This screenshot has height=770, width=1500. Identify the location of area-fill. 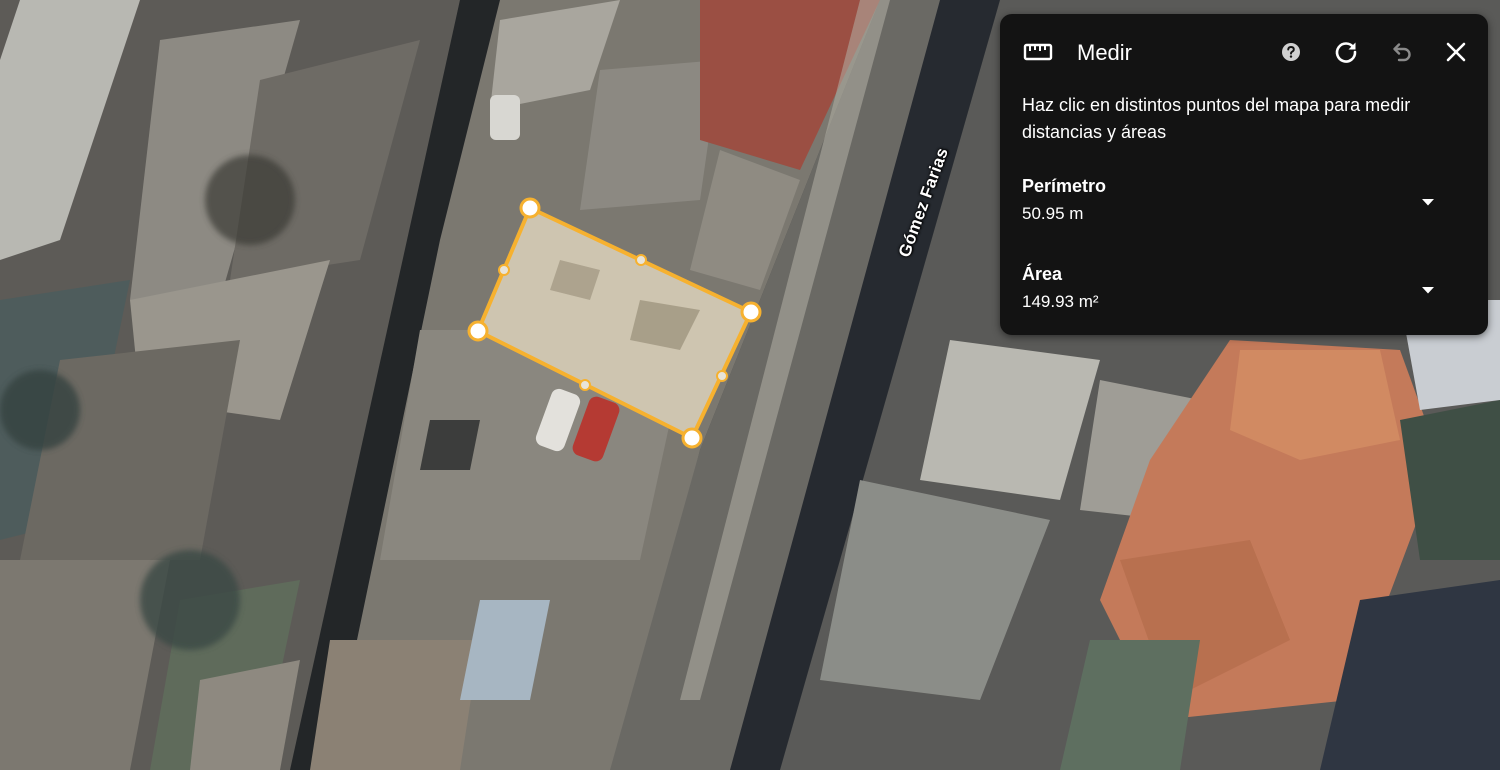
(614, 323).